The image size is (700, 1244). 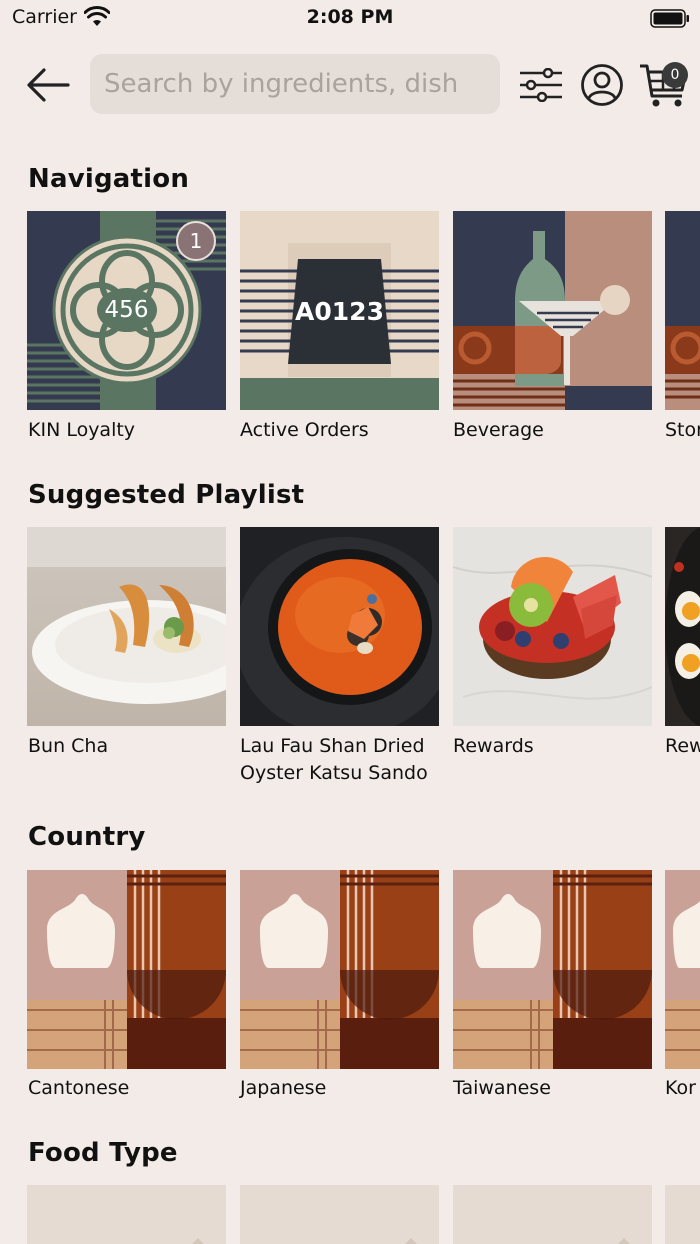 I want to click on cantonese-art, so click(x=126, y=969).